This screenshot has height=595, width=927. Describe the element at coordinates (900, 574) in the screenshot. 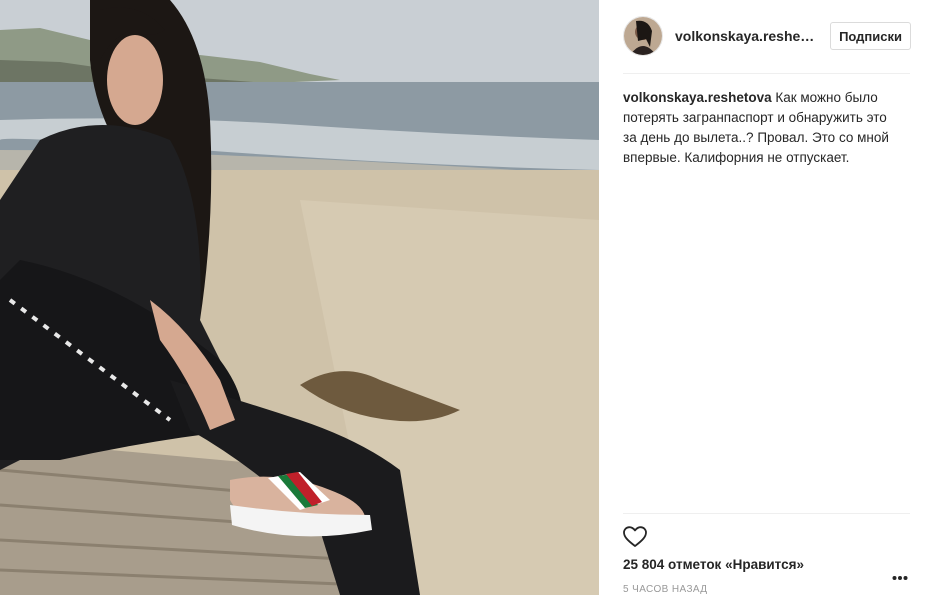

I see `more-options-icon` at that location.